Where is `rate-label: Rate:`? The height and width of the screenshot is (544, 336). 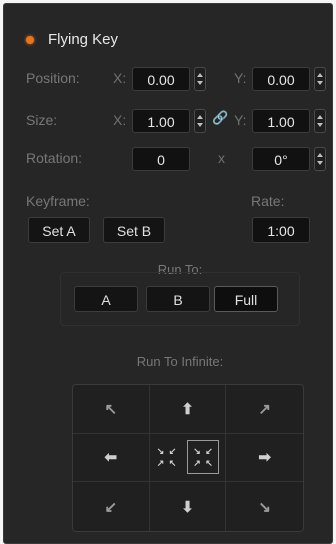 rate-label: Rate: is located at coordinates (268, 201).